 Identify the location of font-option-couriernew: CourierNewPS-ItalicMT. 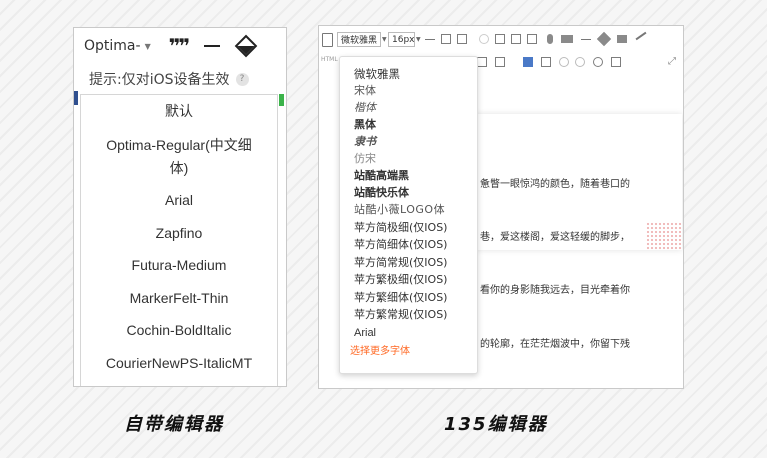
(179, 363).